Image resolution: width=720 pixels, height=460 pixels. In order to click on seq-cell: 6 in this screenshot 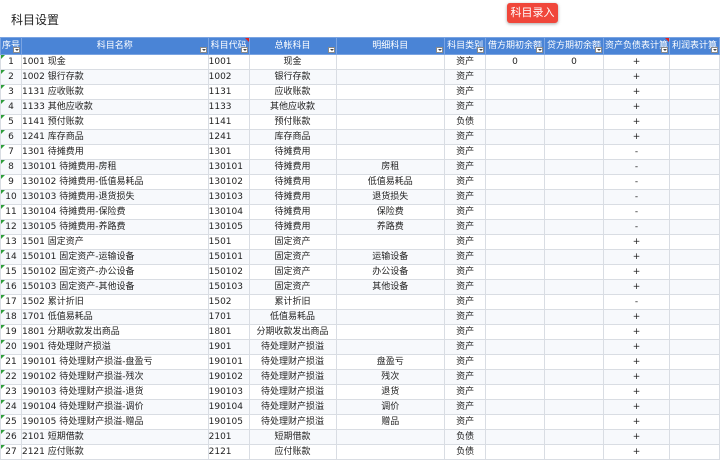, I will do `click(11, 137)`.